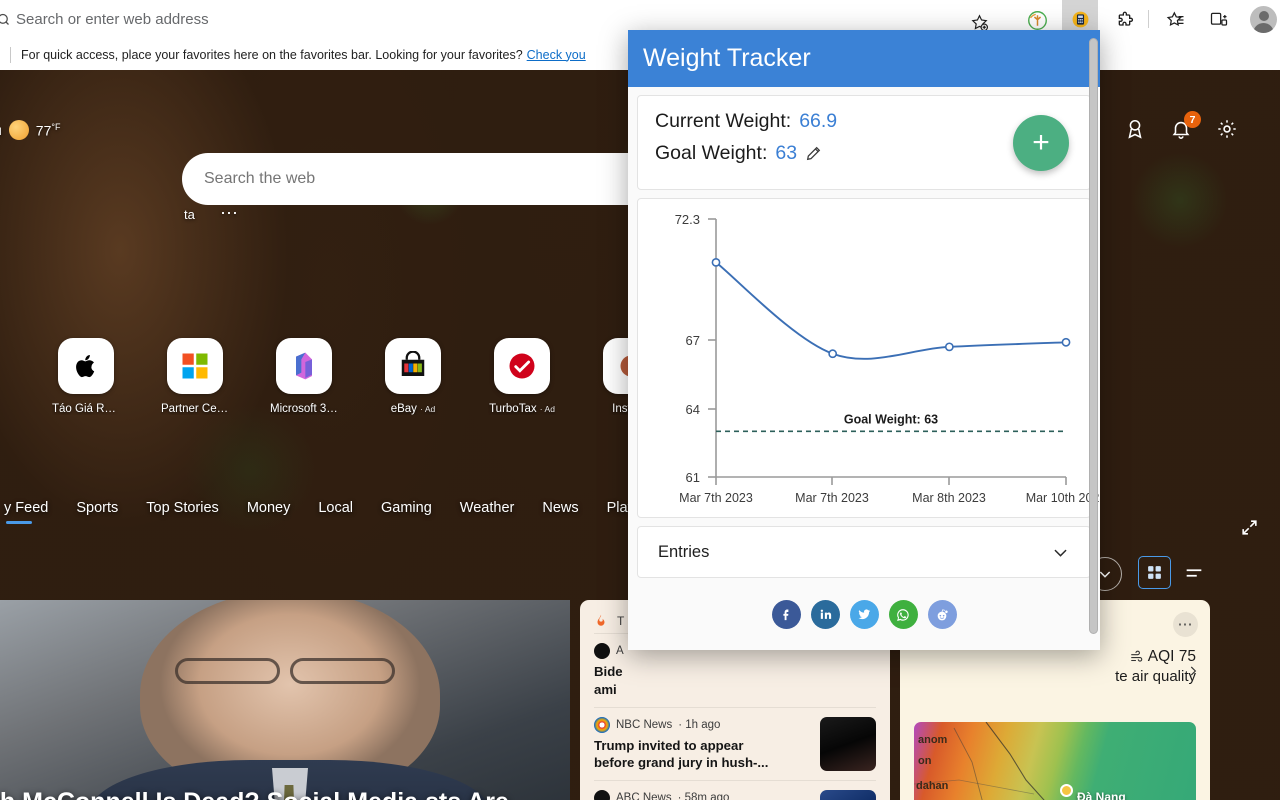 This screenshot has height=800, width=1280. What do you see at coordinates (1194, 573) in the screenshot?
I see `list-view-icon` at bounding box center [1194, 573].